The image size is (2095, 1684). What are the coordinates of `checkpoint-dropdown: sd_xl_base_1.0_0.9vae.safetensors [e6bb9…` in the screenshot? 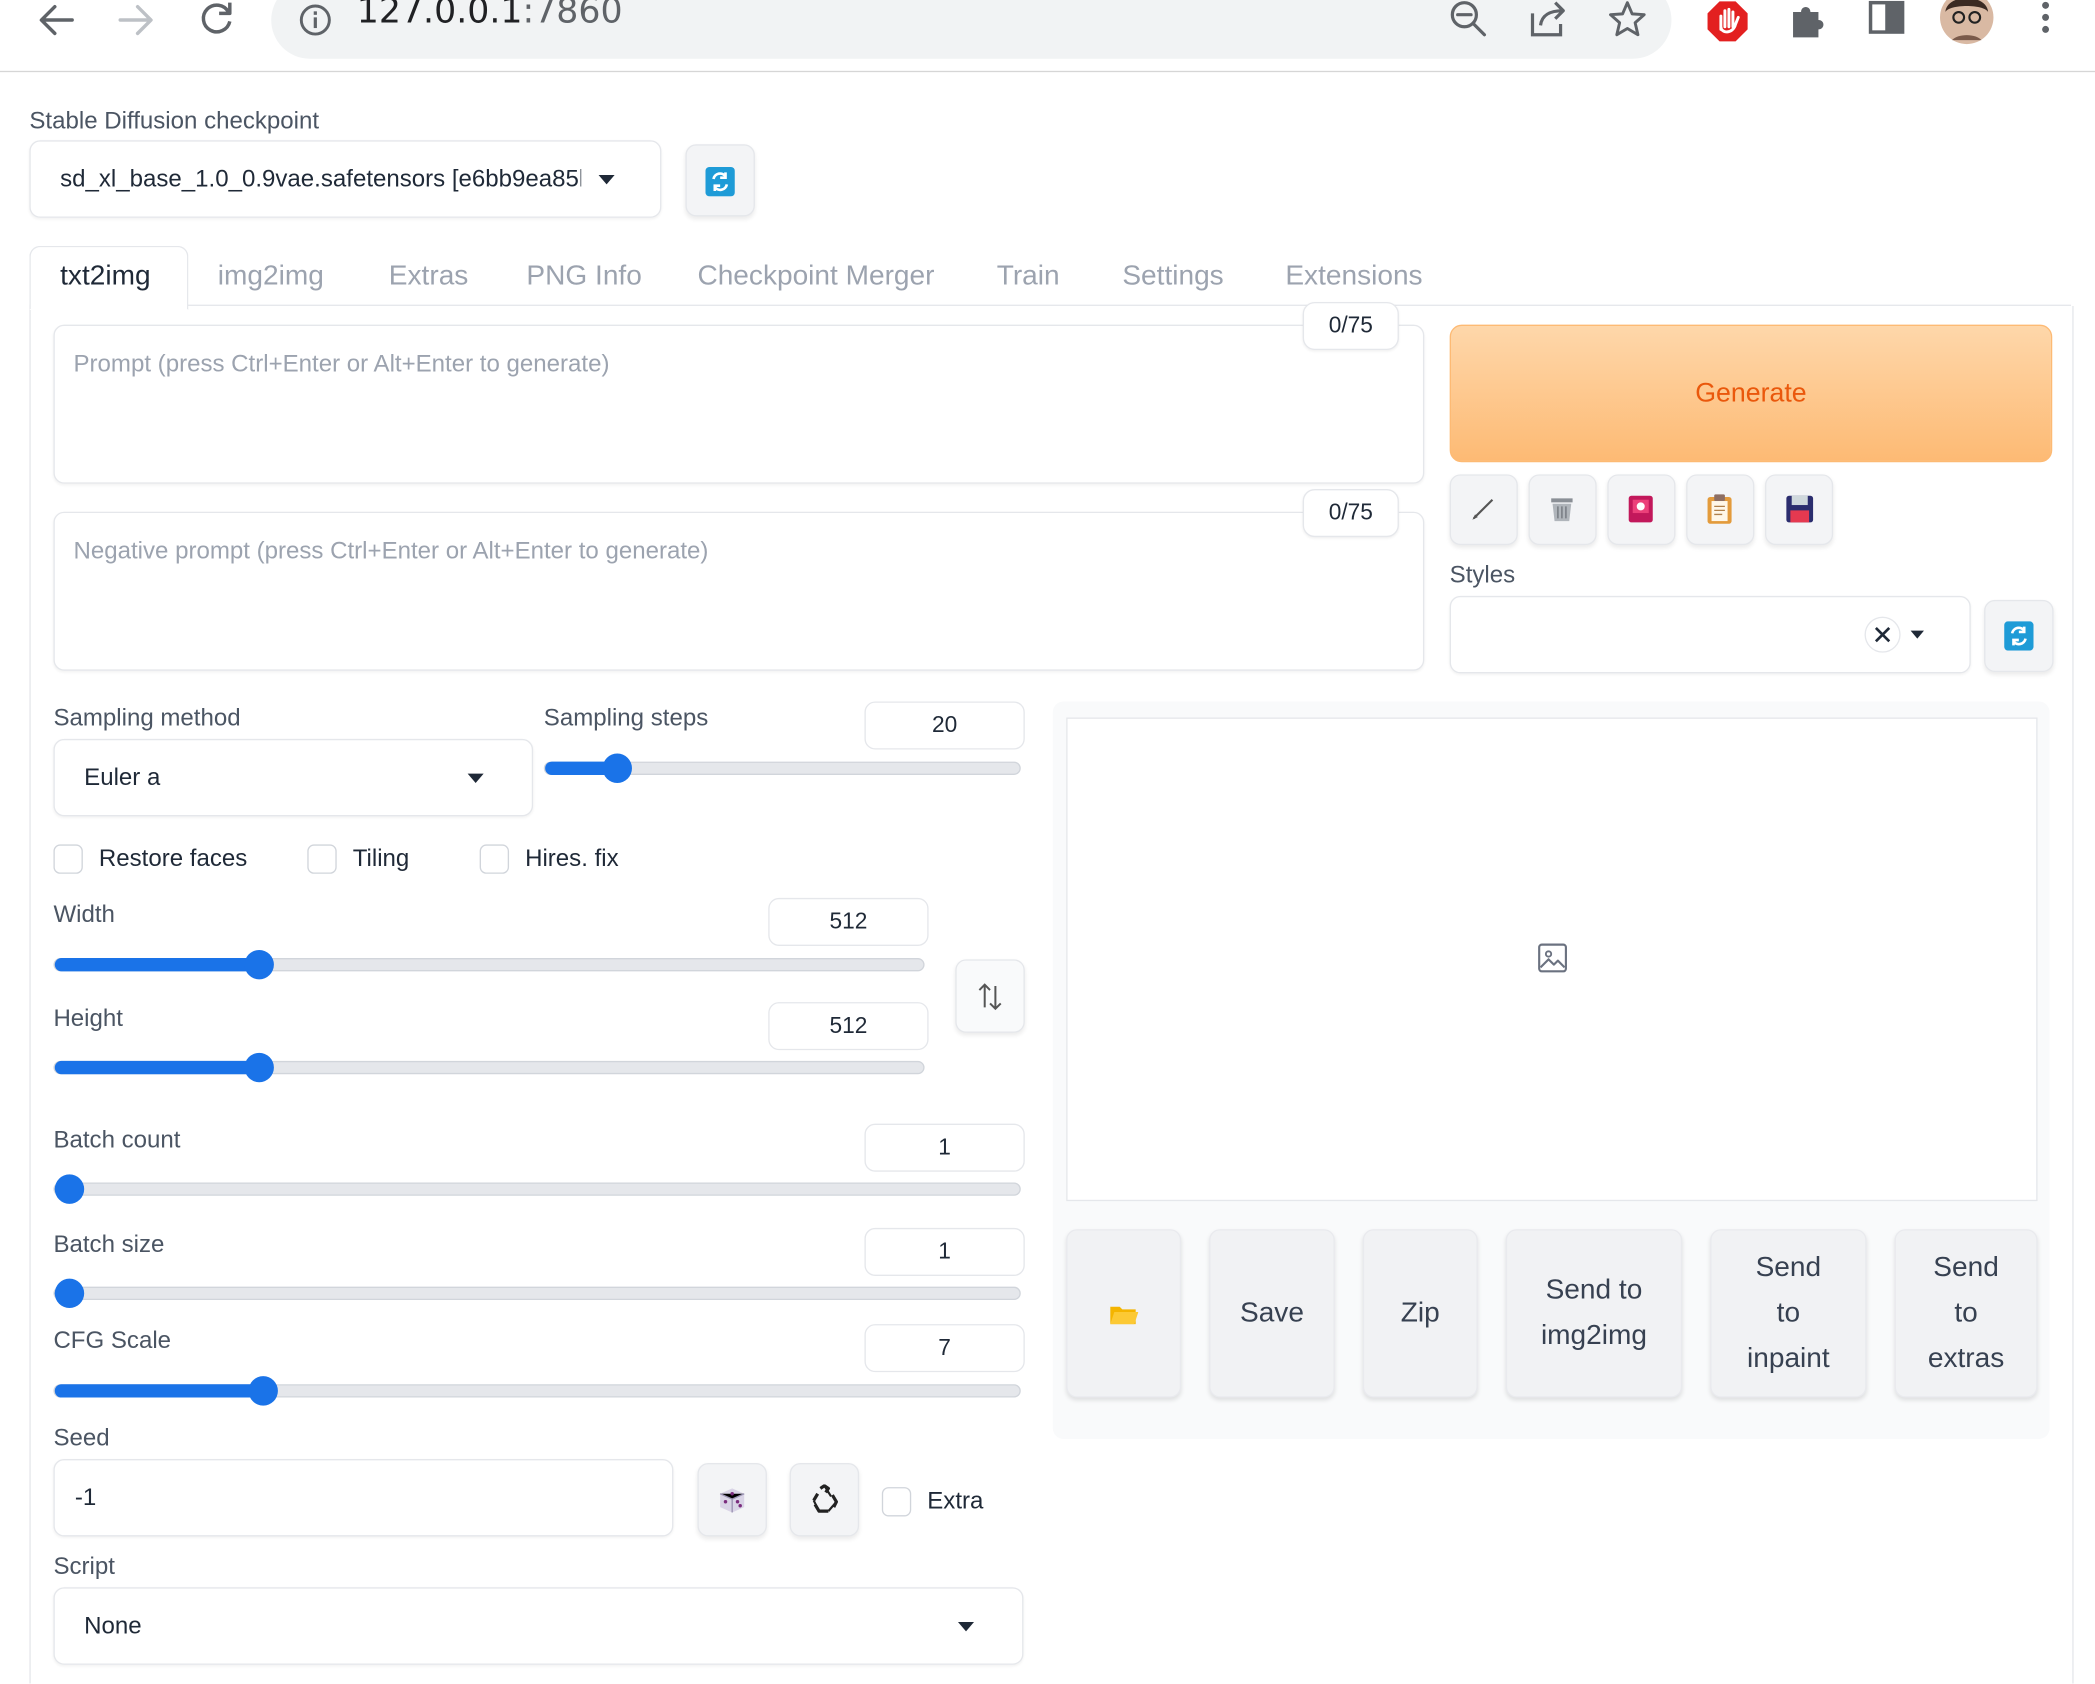 It's located at (345, 179).